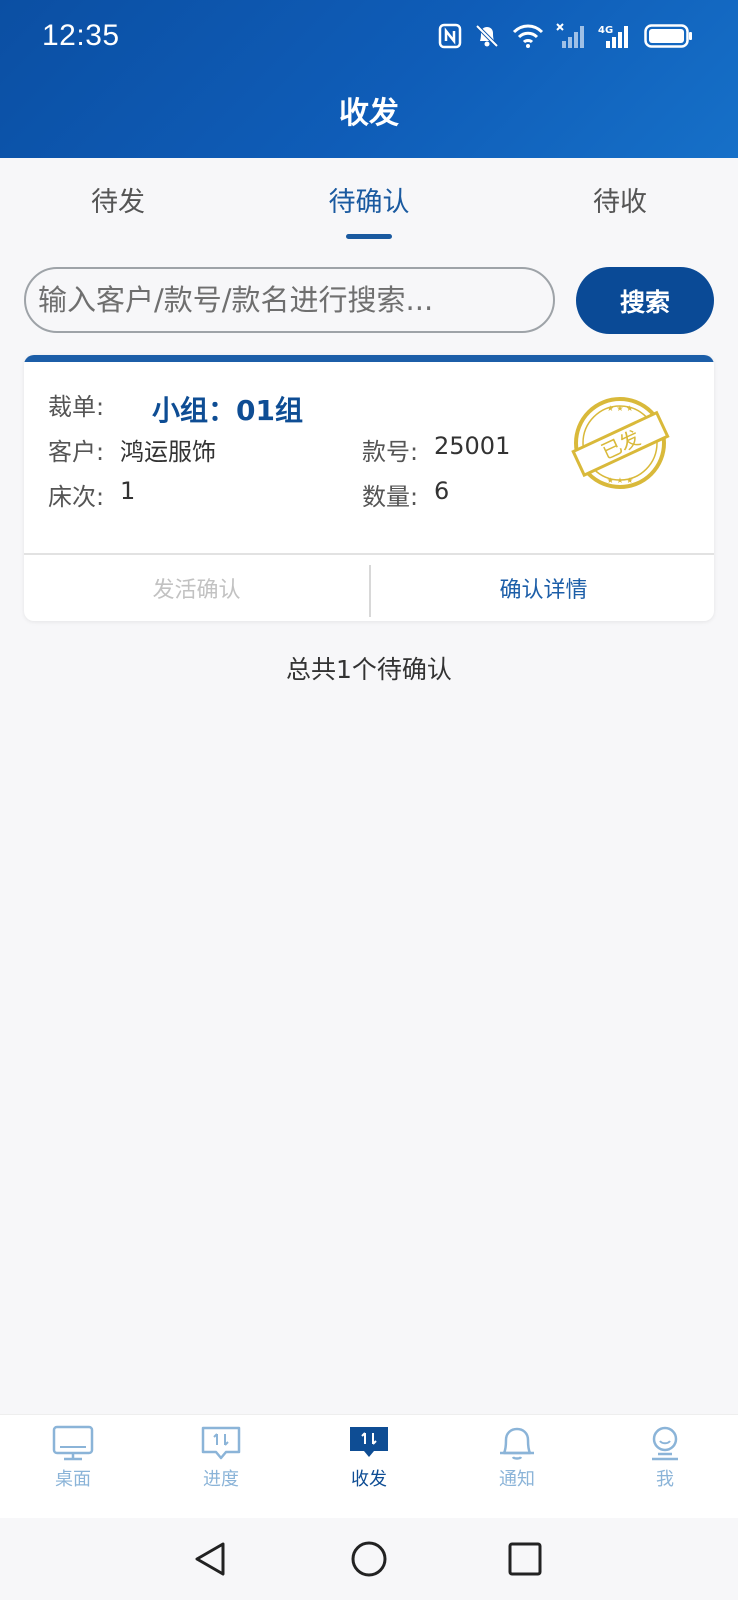 This screenshot has width=738, height=1600. I want to click on recents-square-icon, so click(525, 1559).